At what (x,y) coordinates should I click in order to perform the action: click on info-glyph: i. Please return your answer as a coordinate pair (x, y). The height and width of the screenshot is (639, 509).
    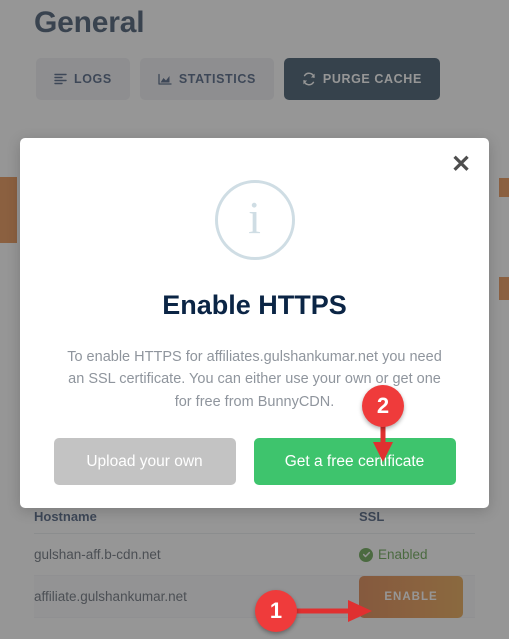
    Looking at the image, I should click on (254, 217).